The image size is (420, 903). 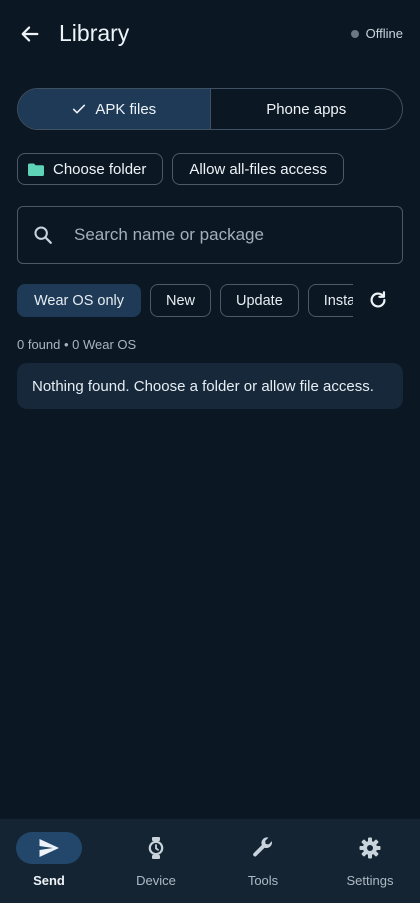 I want to click on nav-item-device: Device, so click(x=156, y=861).